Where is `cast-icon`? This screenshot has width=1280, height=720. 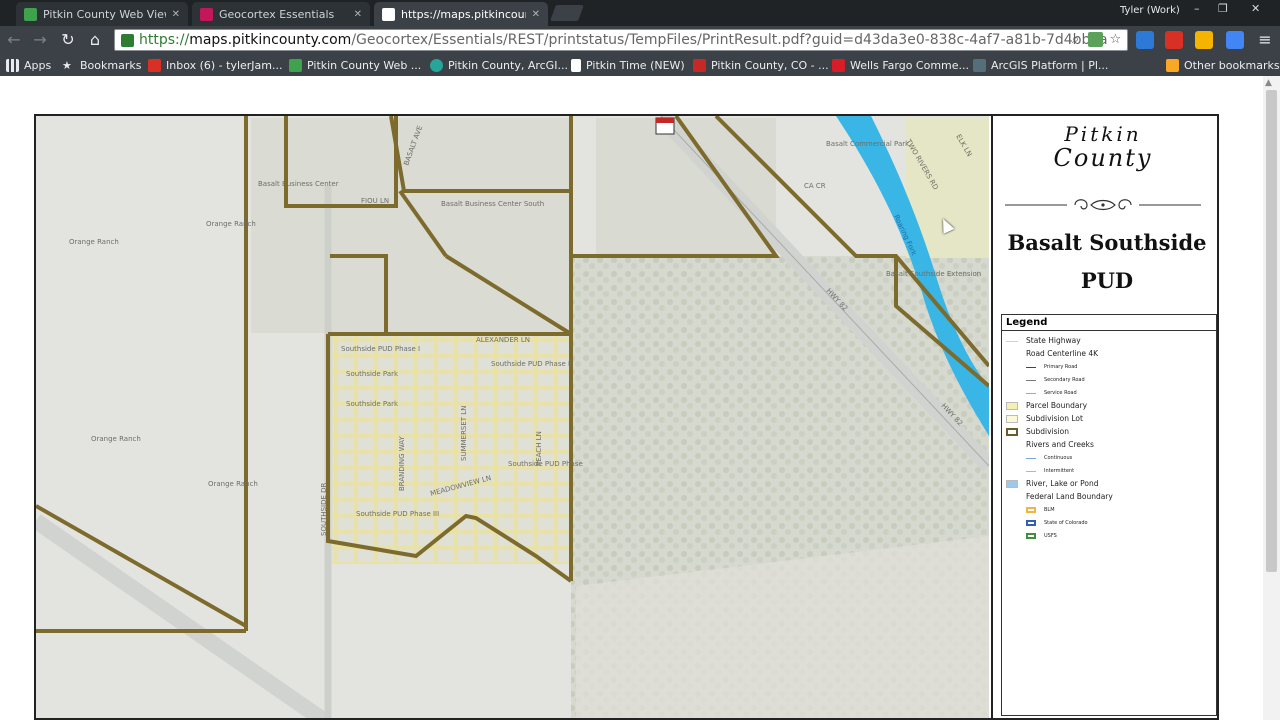 cast-icon is located at coordinates (1235, 40).